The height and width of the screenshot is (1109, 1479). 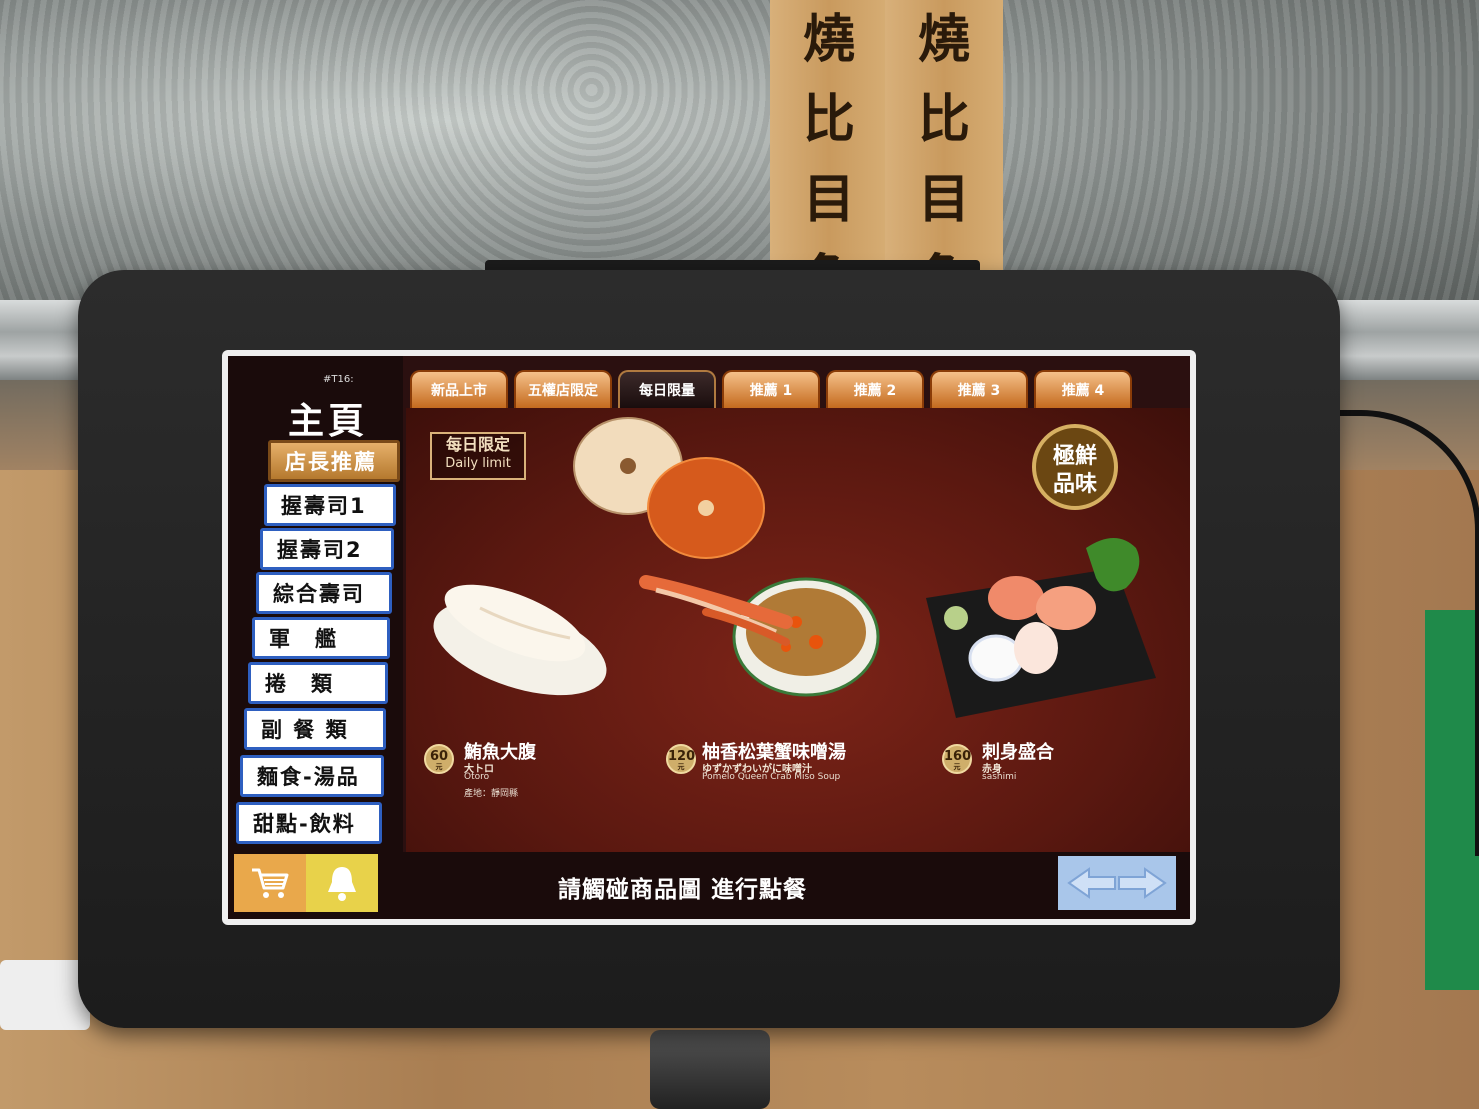 I want to click on tab-new-arrivals: 新品上市, so click(x=459, y=389).